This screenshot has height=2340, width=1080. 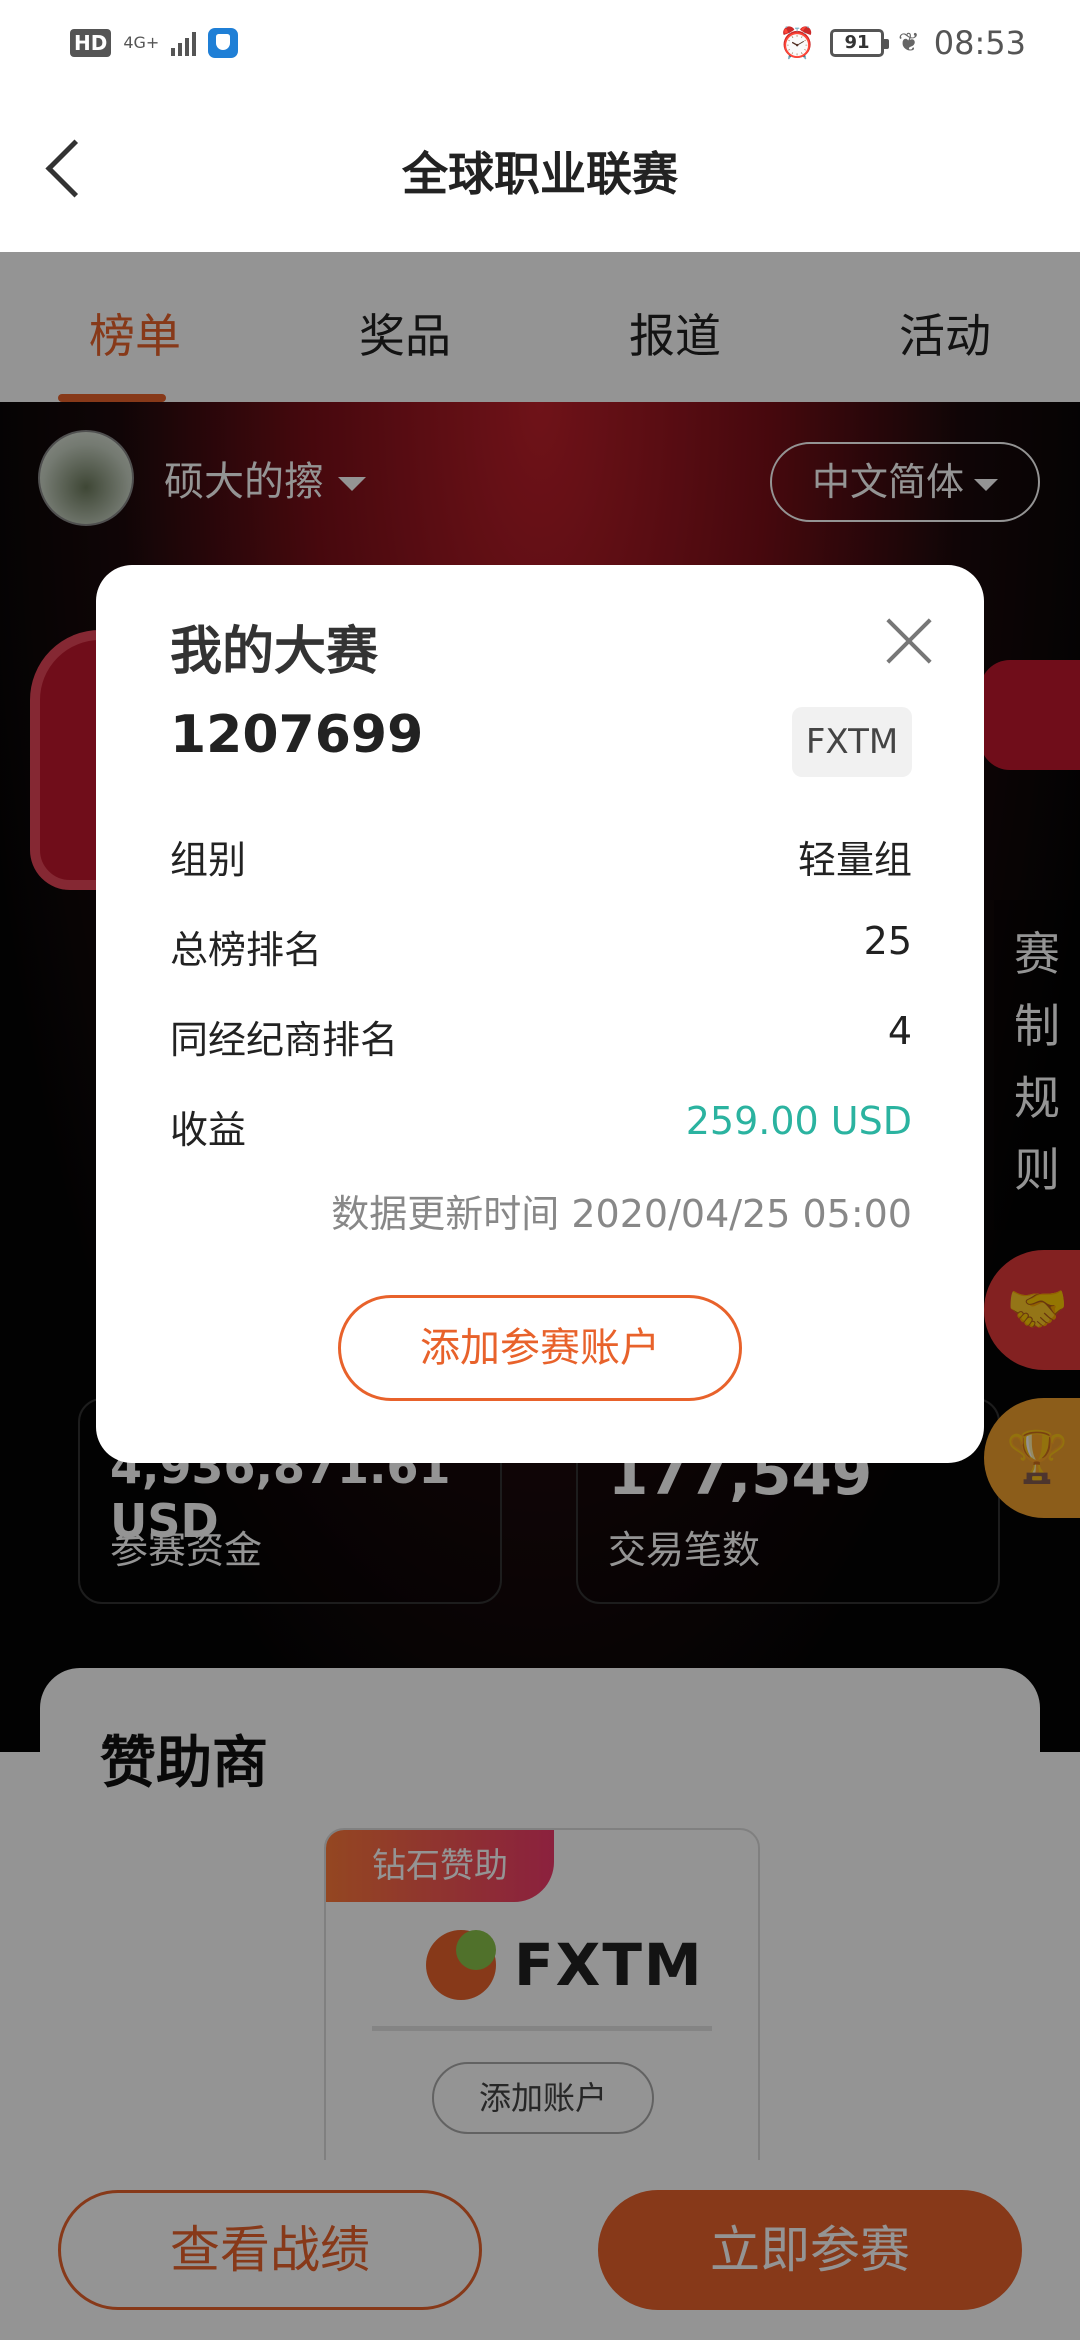 What do you see at coordinates (909, 640) in the screenshot?
I see `close-icon` at bounding box center [909, 640].